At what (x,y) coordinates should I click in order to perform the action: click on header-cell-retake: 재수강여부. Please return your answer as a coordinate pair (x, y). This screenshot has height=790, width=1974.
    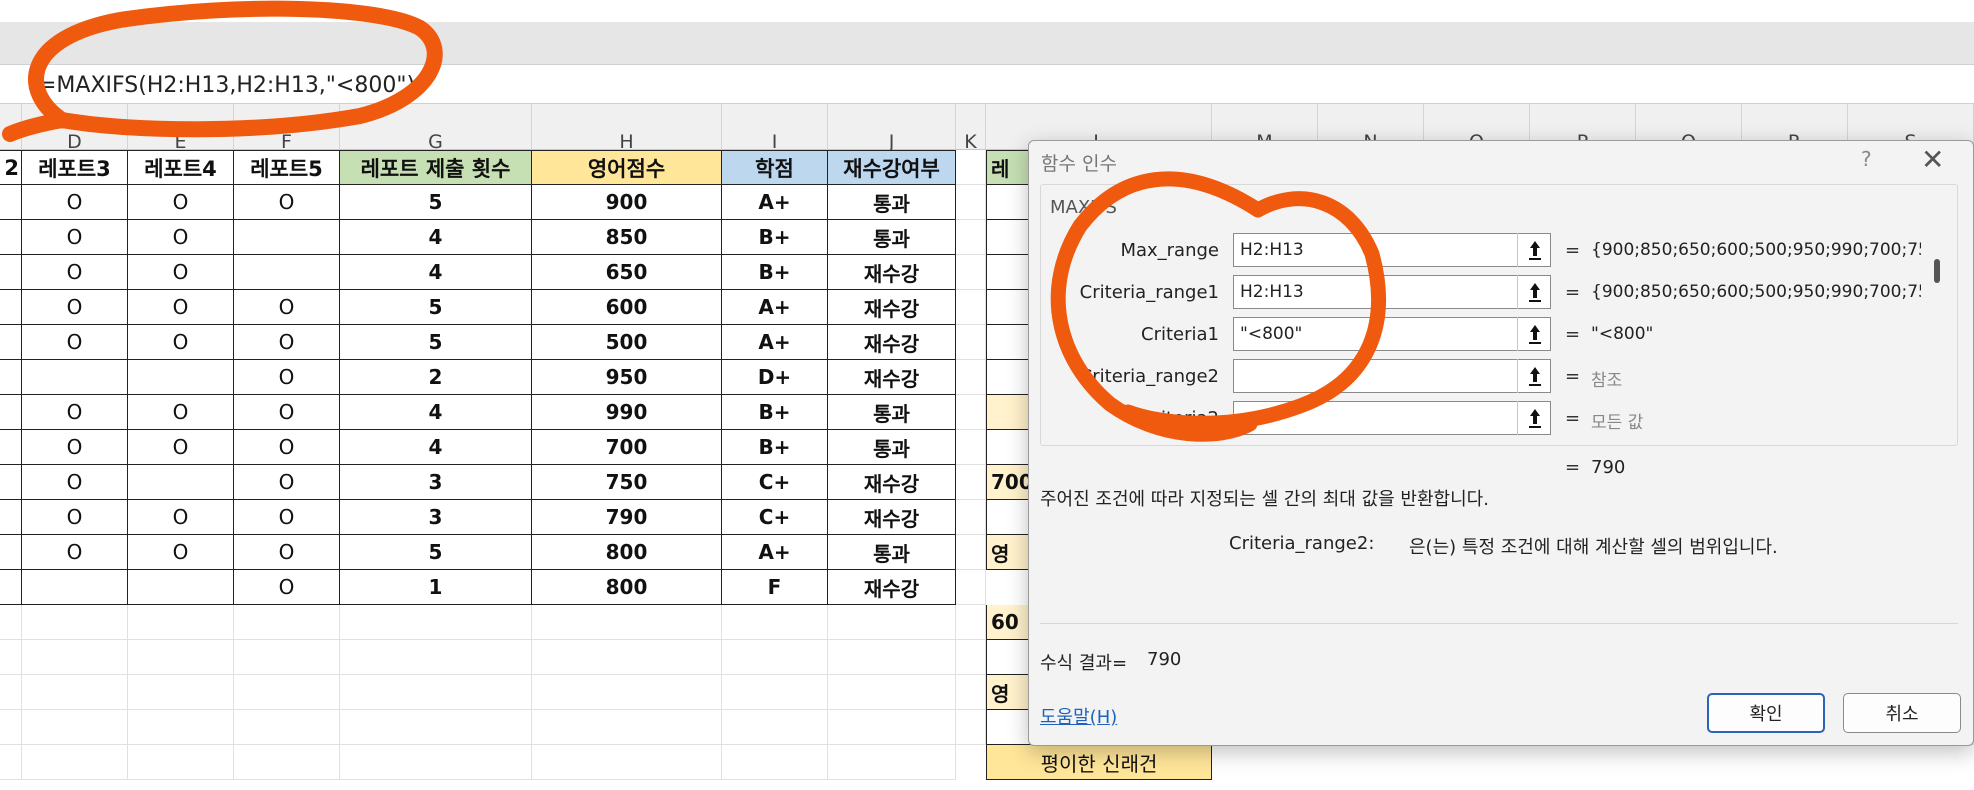
    Looking at the image, I should click on (892, 167).